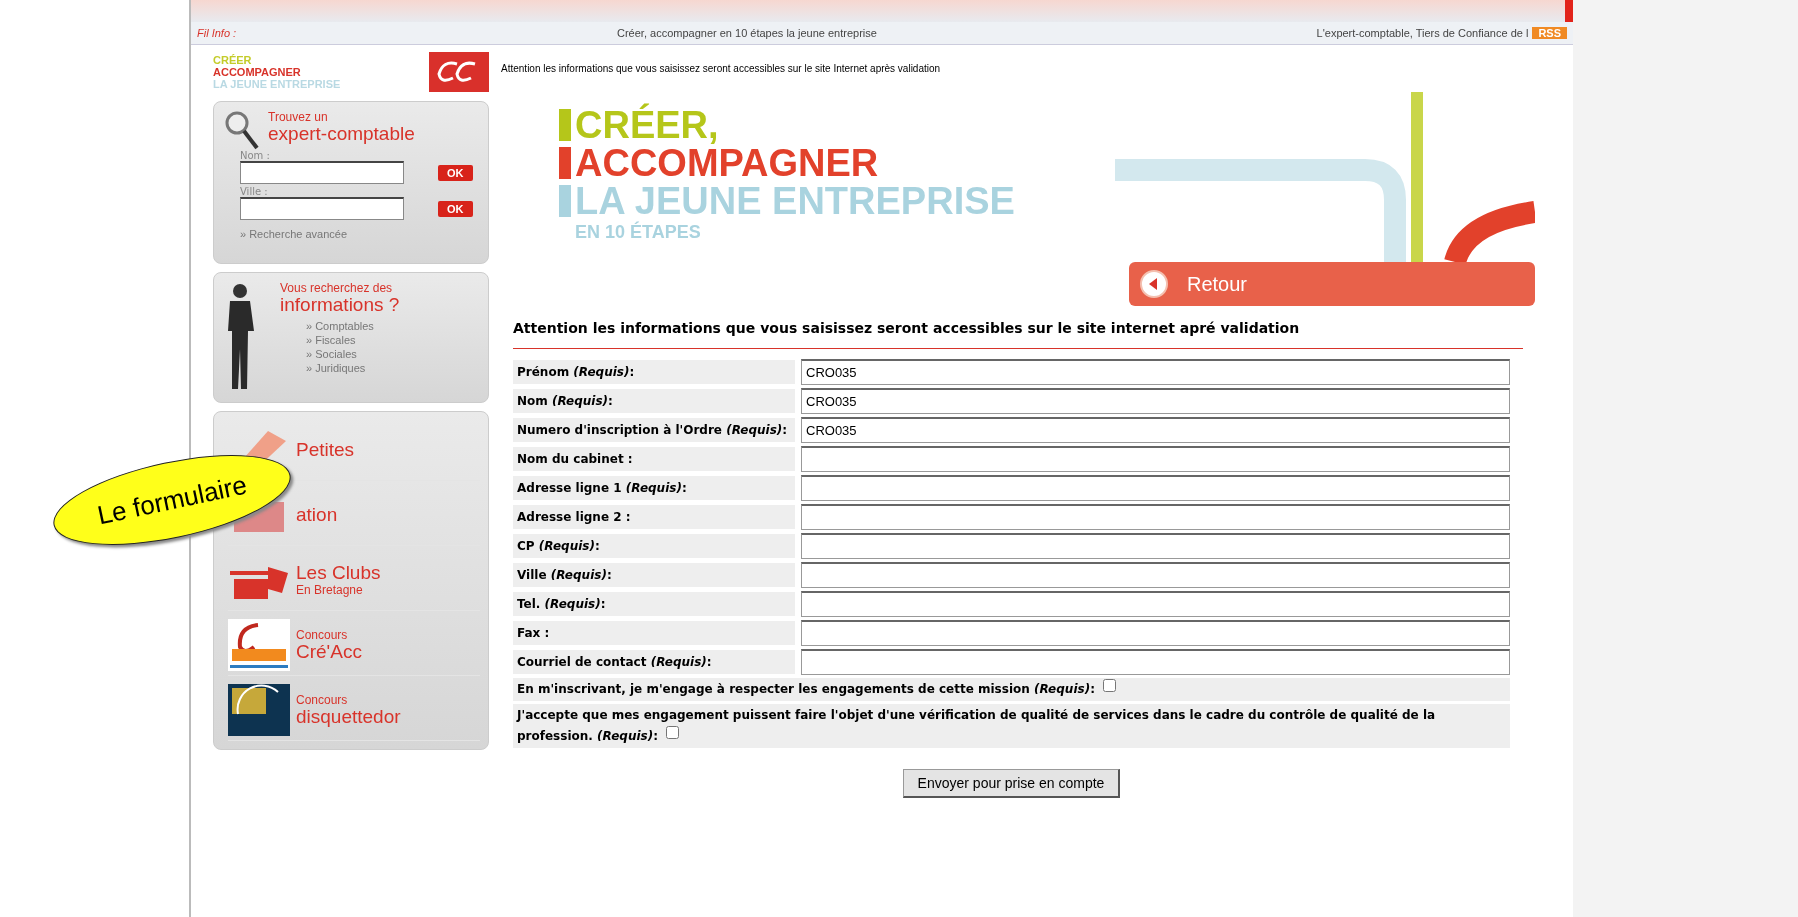 The width and height of the screenshot is (1798, 917). Describe the element at coordinates (638, 232) in the screenshot. I see `banner-heading: EN 10 ÉTAPES` at that location.